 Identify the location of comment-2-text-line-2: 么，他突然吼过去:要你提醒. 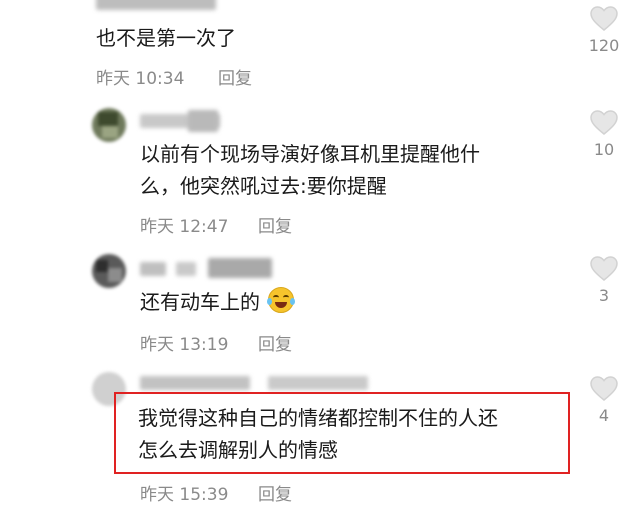
(263, 186).